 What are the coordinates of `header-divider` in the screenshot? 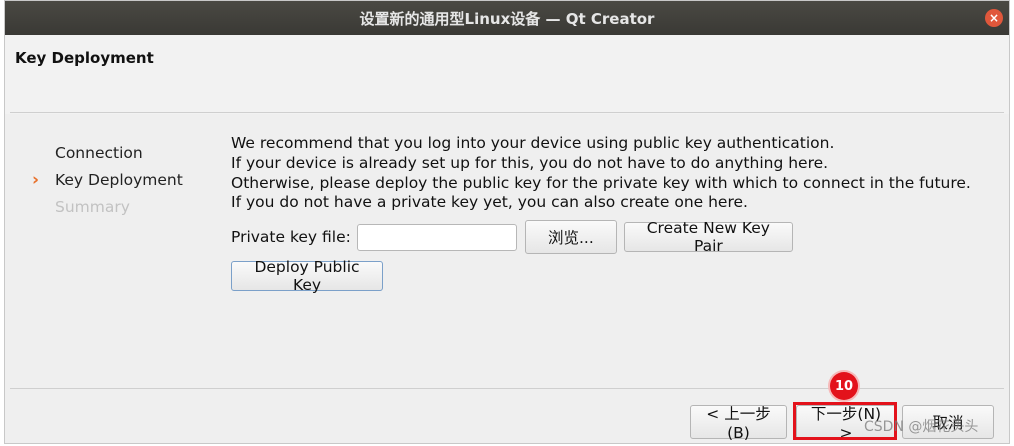 It's located at (507, 112).